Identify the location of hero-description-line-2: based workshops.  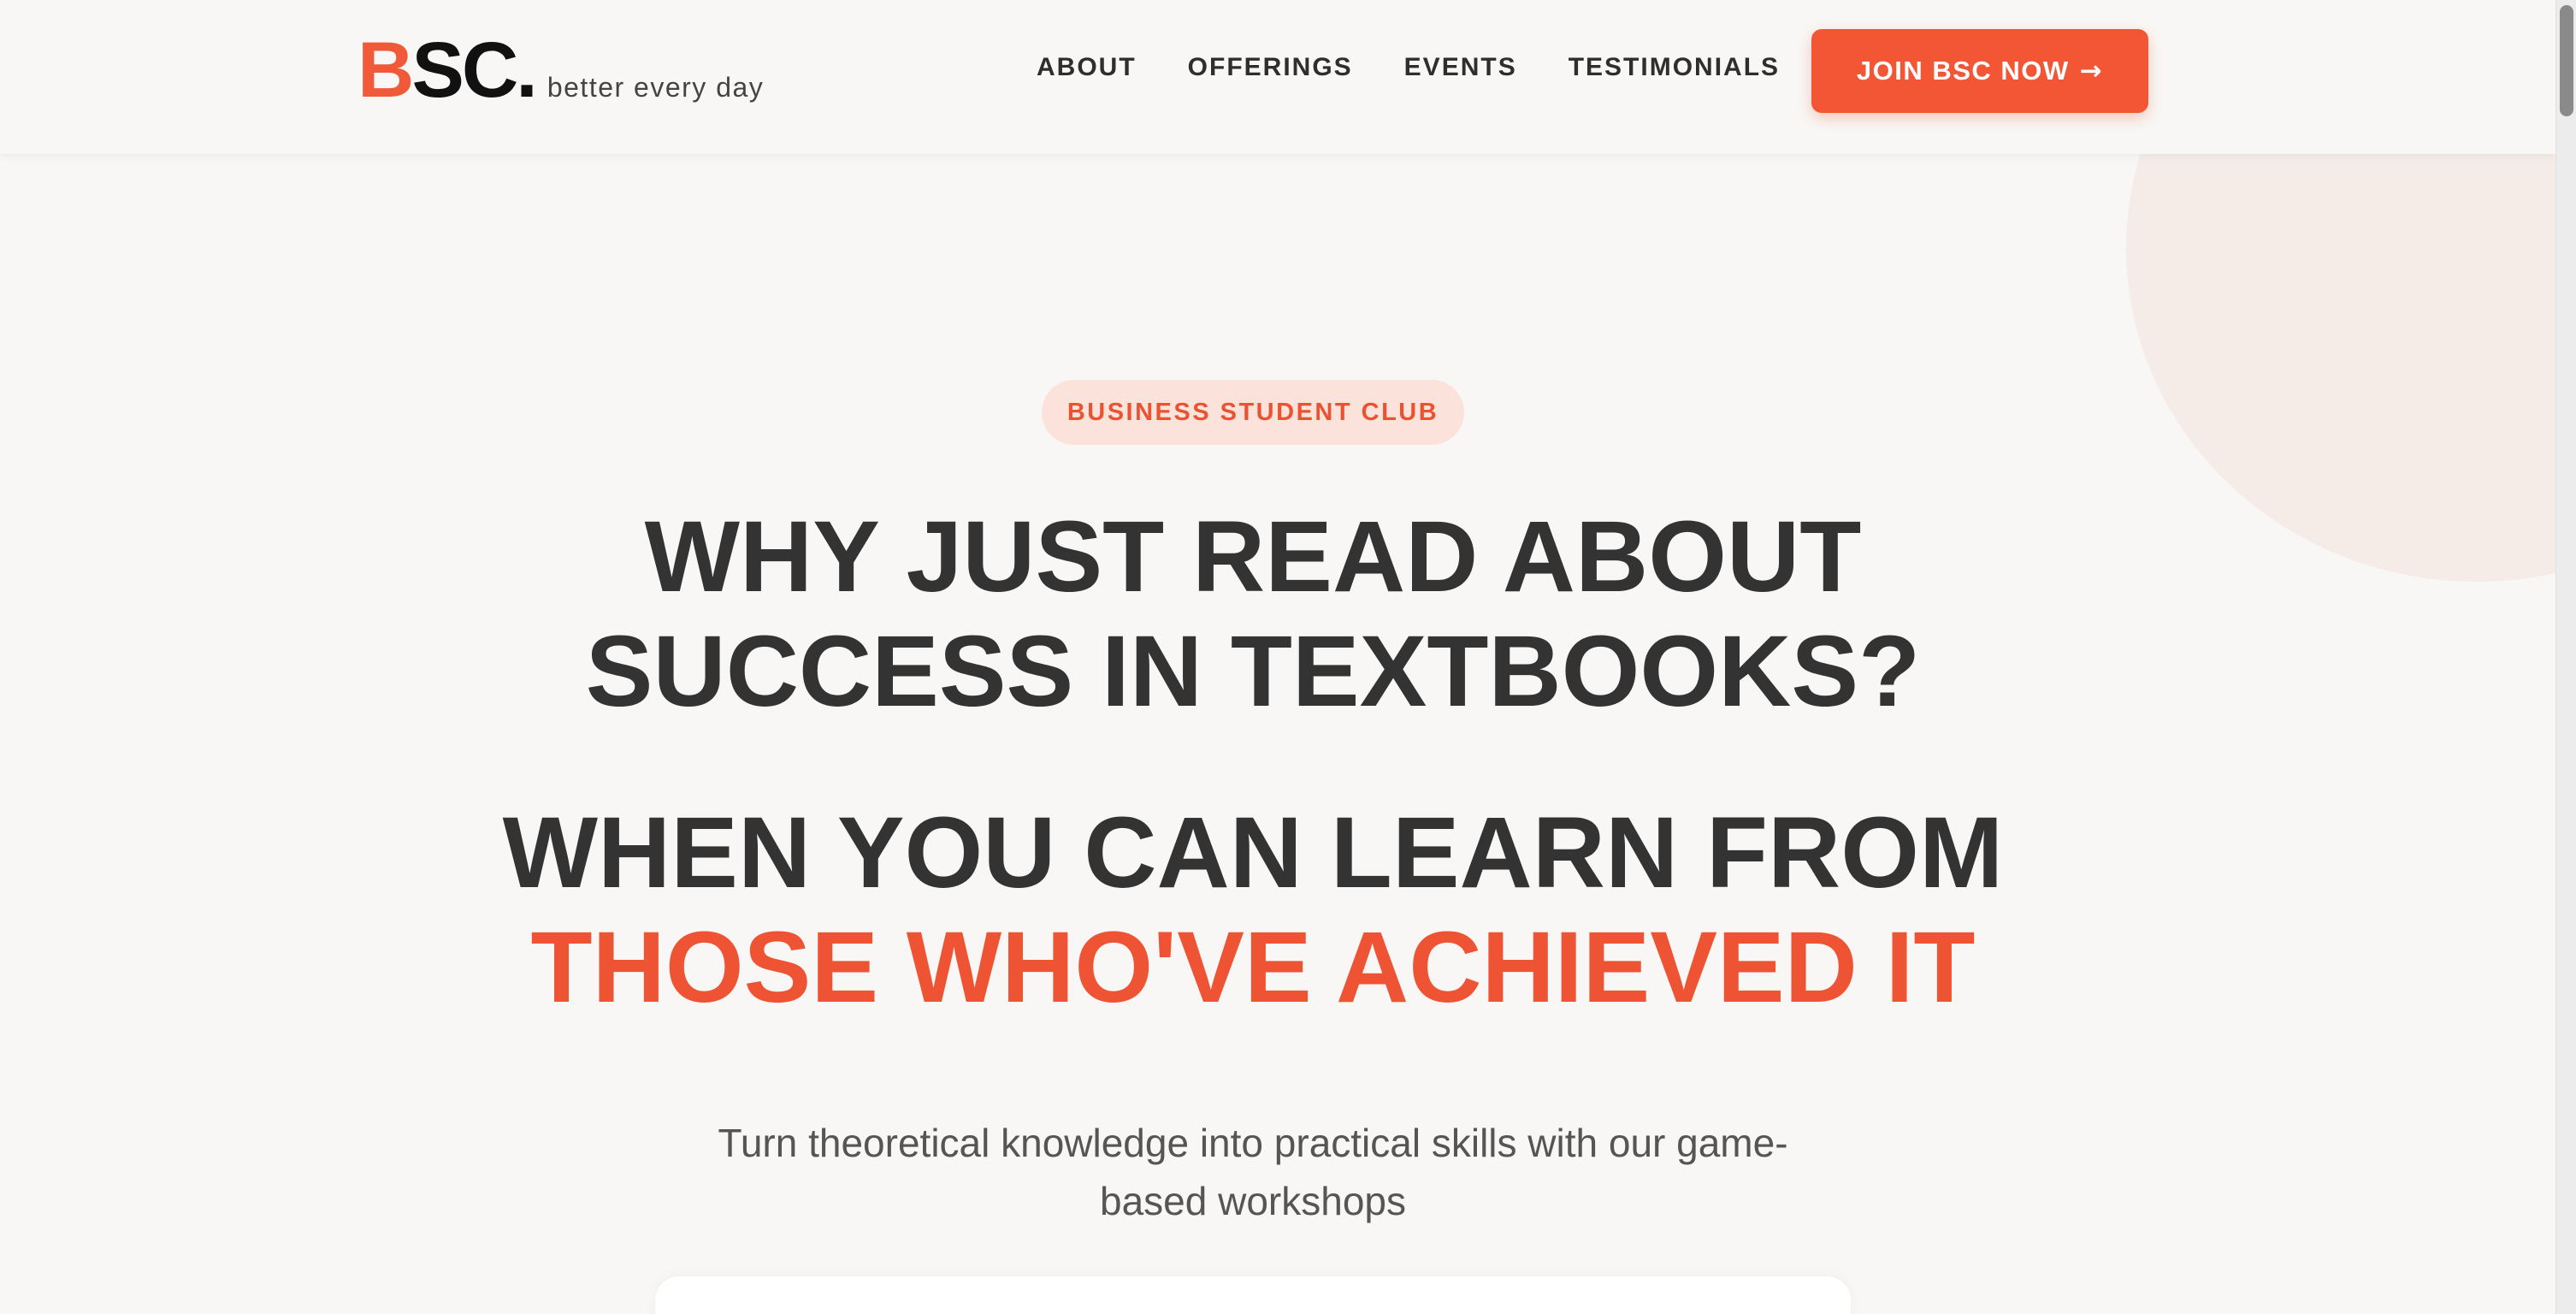
(1253, 1201).